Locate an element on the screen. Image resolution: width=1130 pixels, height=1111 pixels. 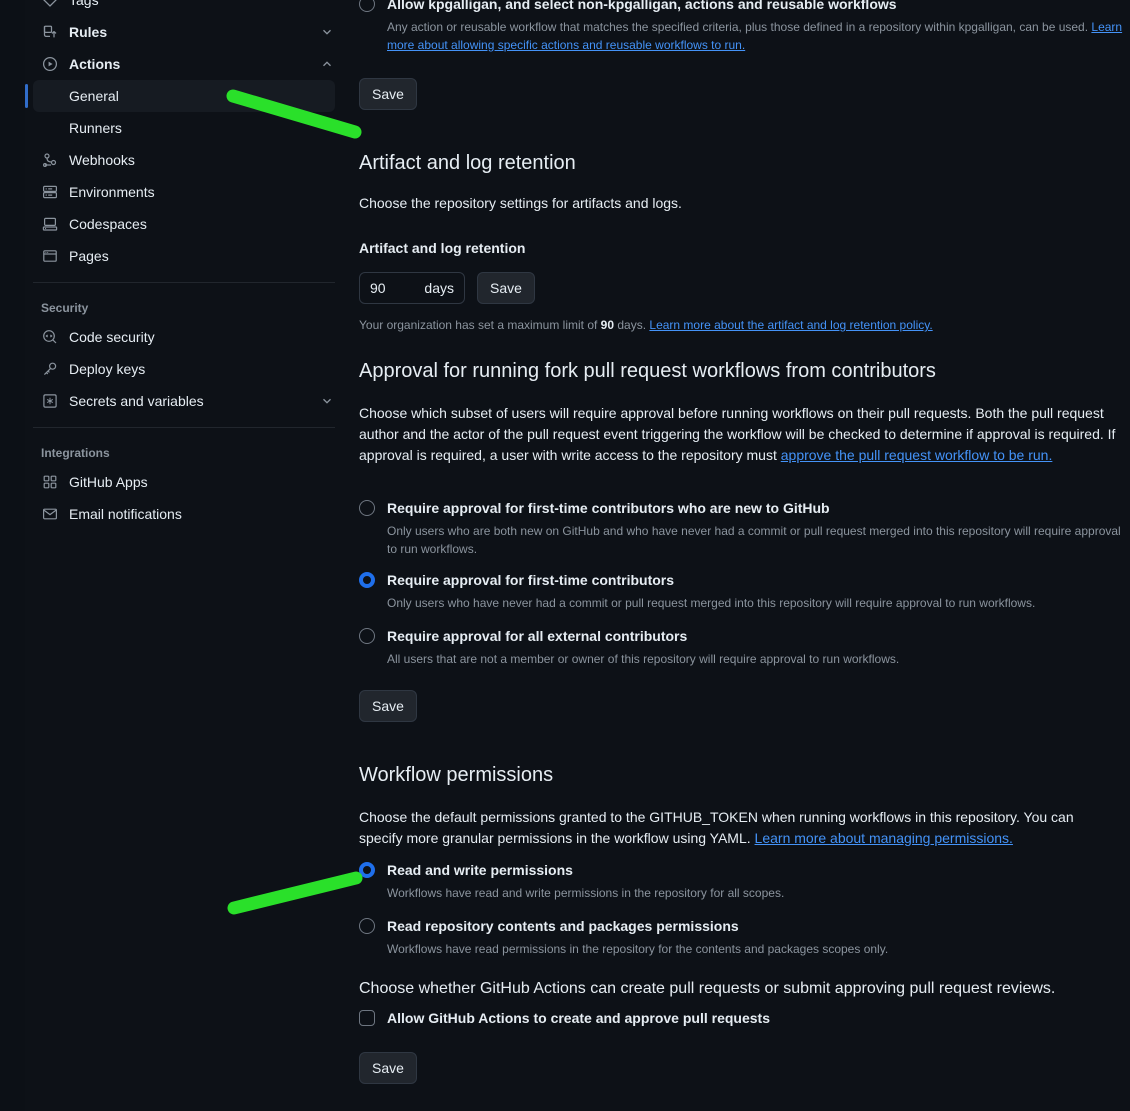
sidebar-item-secrets-and-variables: Secrets and variables is located at coordinates (188, 401).